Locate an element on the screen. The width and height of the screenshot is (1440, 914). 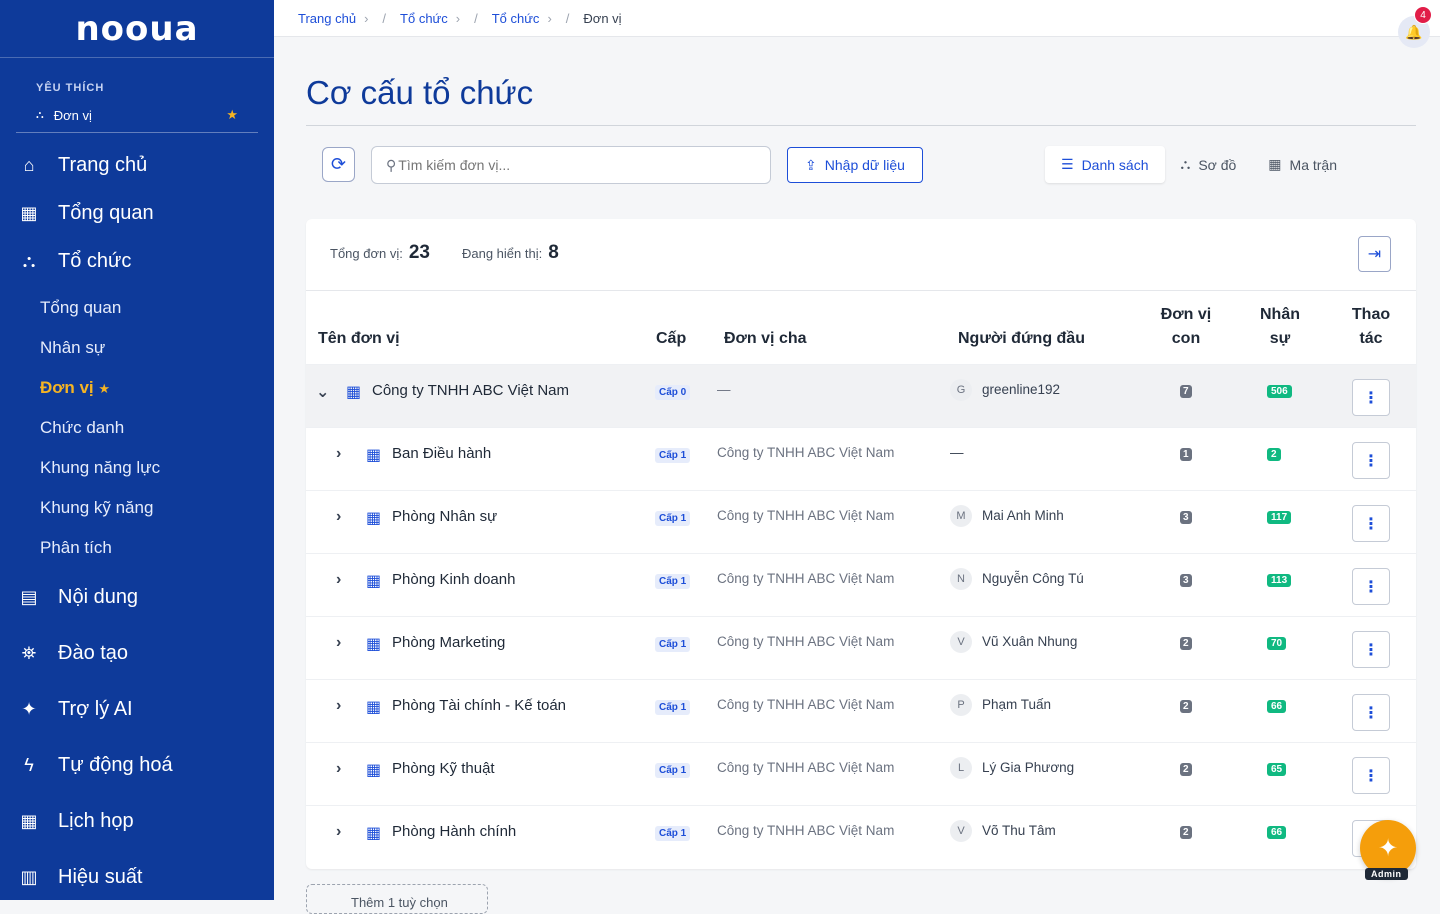
search-input is located at coordinates (578, 165).